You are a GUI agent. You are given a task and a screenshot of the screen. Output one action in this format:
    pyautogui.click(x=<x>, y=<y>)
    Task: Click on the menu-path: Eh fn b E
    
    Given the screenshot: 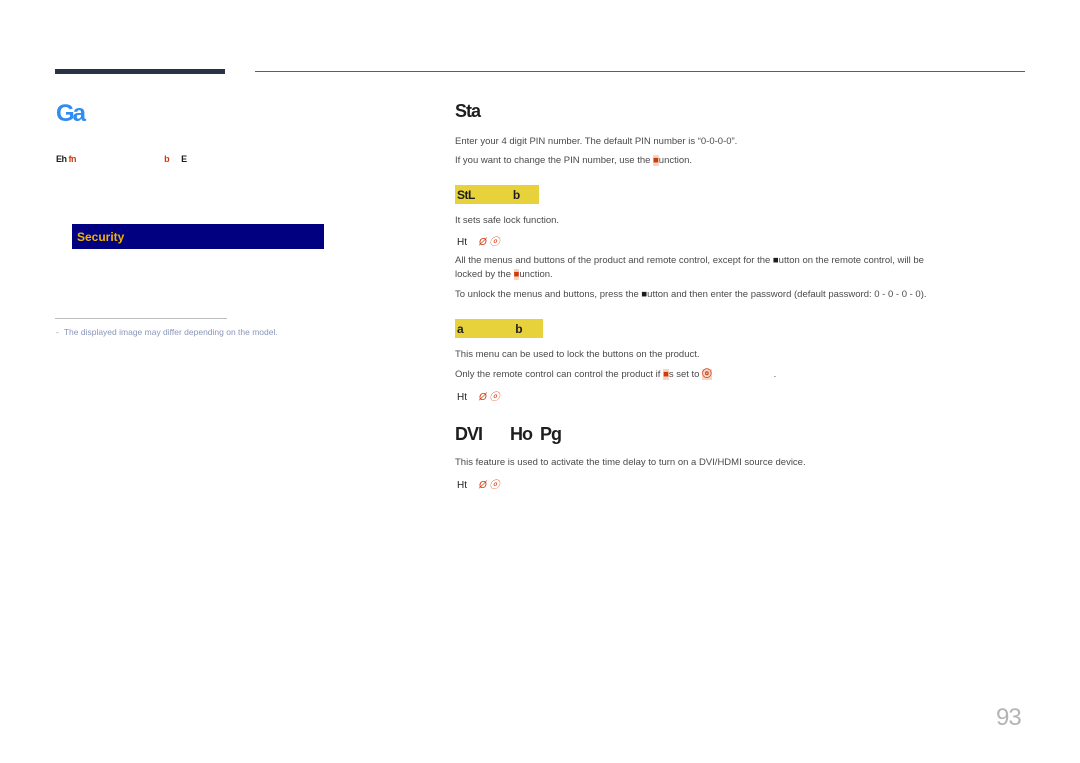 What is the action you would take?
    pyautogui.click(x=121, y=159)
    